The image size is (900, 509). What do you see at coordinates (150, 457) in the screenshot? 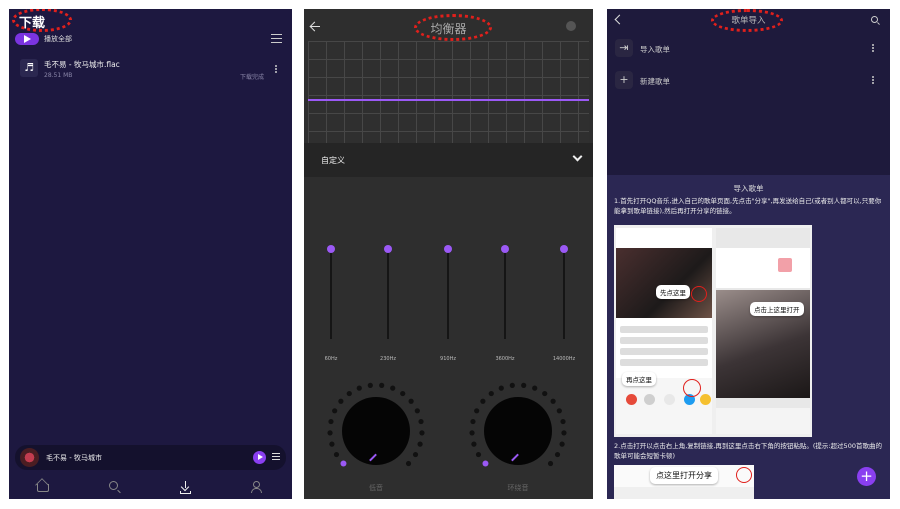
I see `mini-player: 毛不易 - 牧马城市` at bounding box center [150, 457].